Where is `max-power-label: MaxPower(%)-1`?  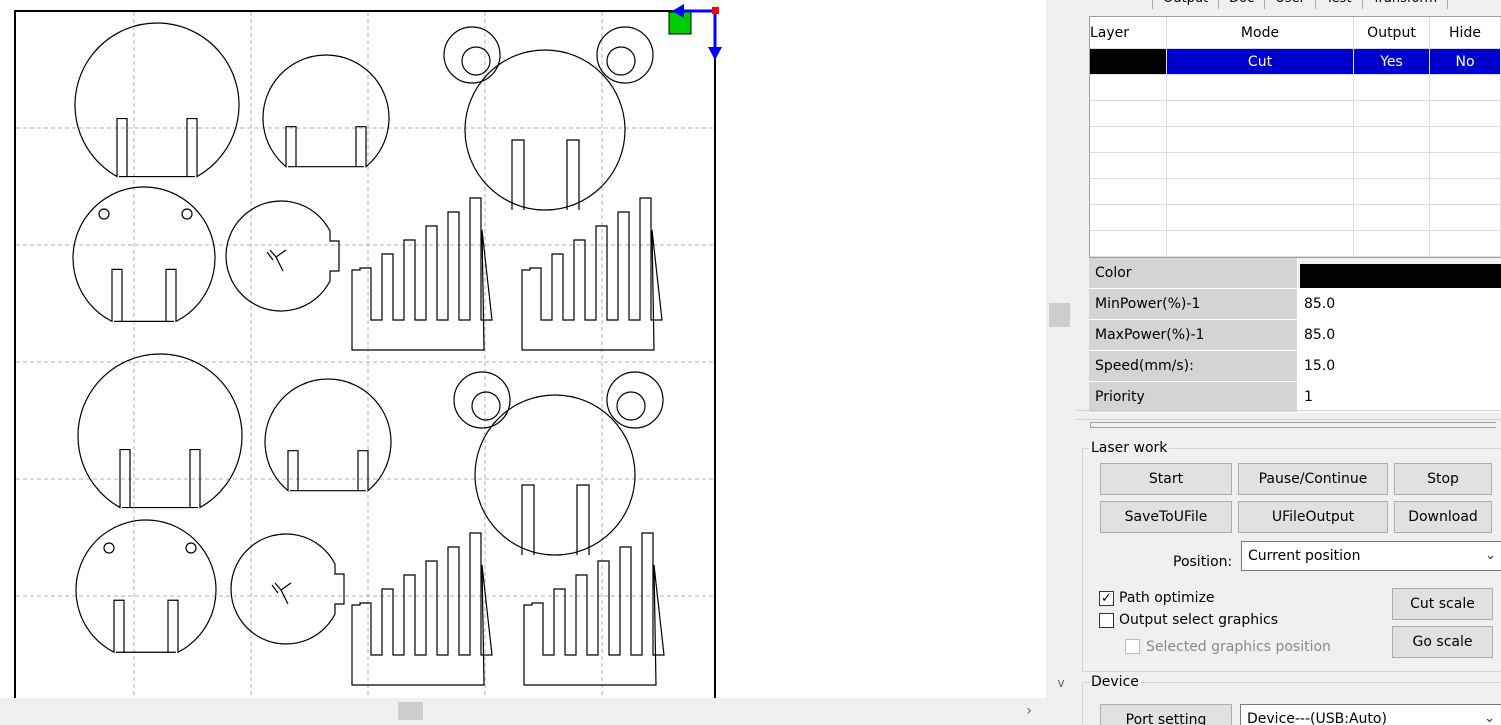 max-power-label: MaxPower(%)-1 is located at coordinates (1193, 335).